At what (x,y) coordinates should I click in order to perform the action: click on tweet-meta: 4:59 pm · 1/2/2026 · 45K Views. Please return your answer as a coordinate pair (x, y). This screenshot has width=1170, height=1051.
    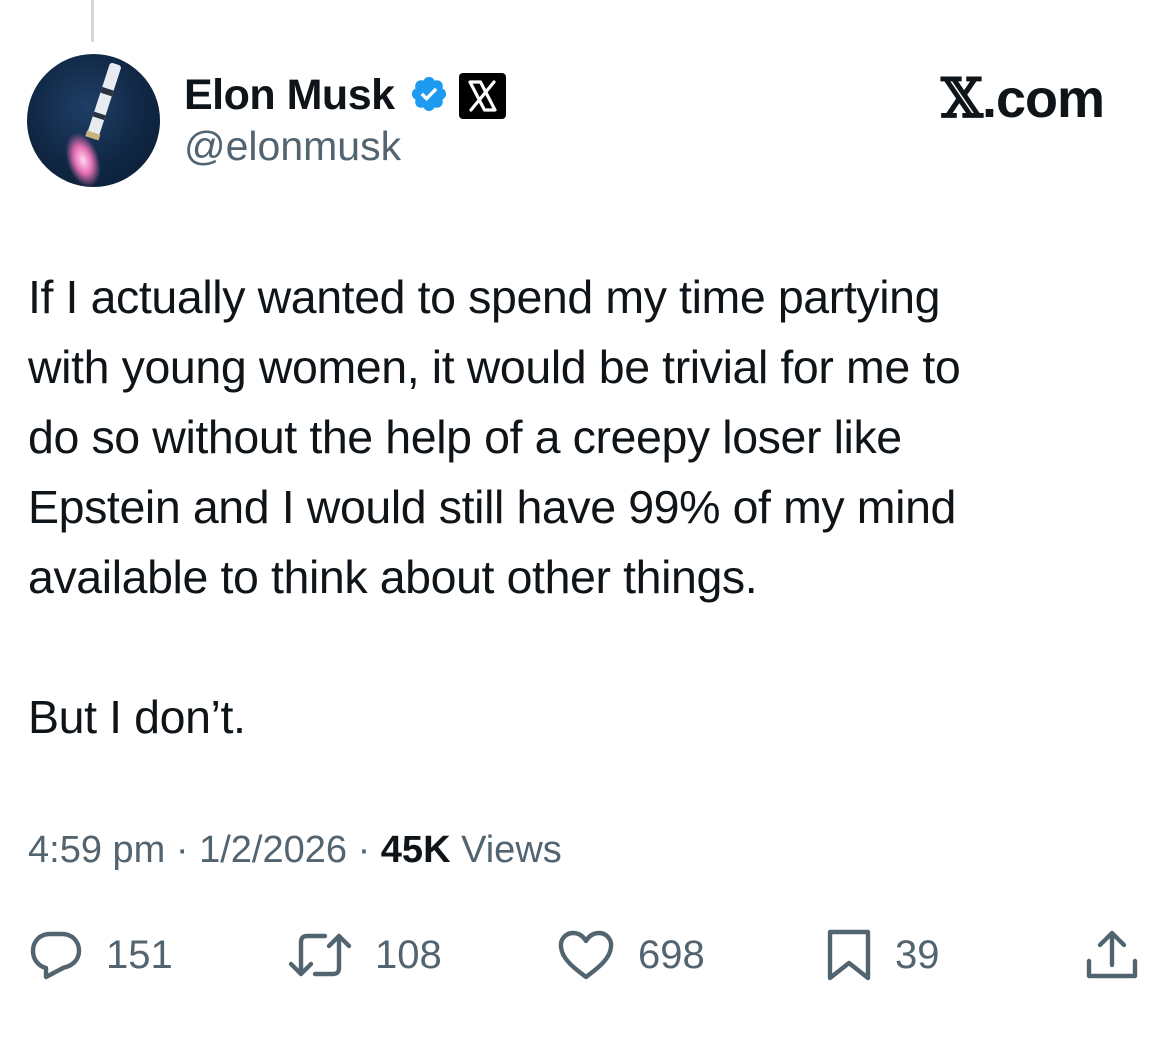
    Looking at the image, I should click on (295, 850).